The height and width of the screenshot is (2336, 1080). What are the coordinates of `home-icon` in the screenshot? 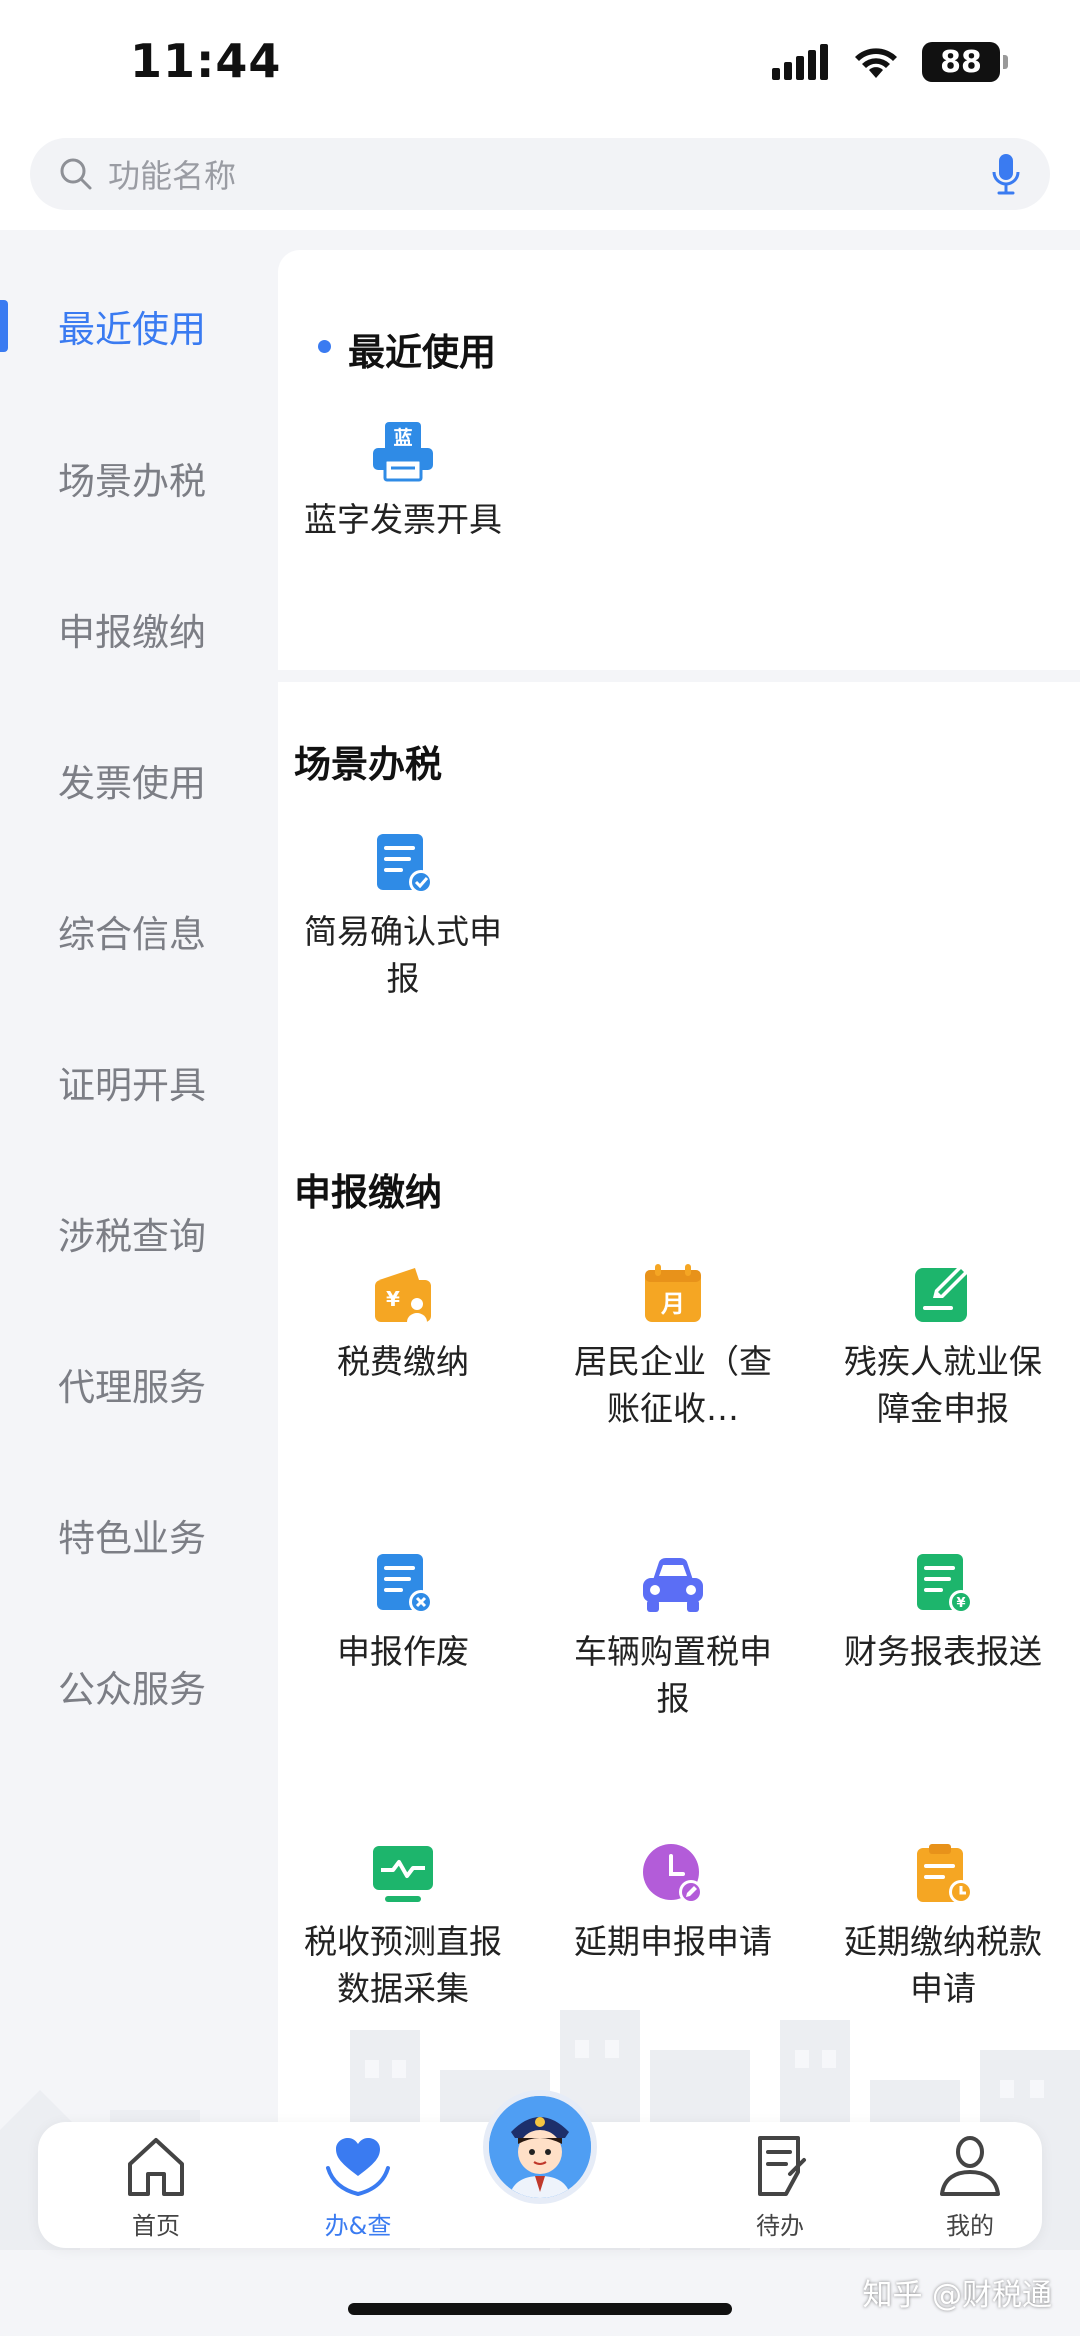 It's located at (156, 2167).